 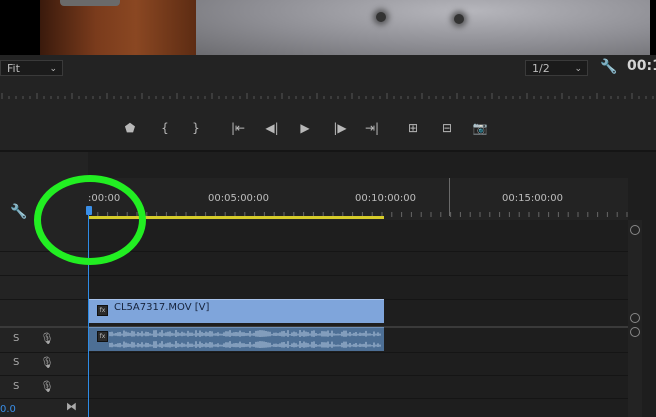 What do you see at coordinates (31, 68) in the screenshot?
I see `zoom-fit-dropdown: Fit ⌄` at bounding box center [31, 68].